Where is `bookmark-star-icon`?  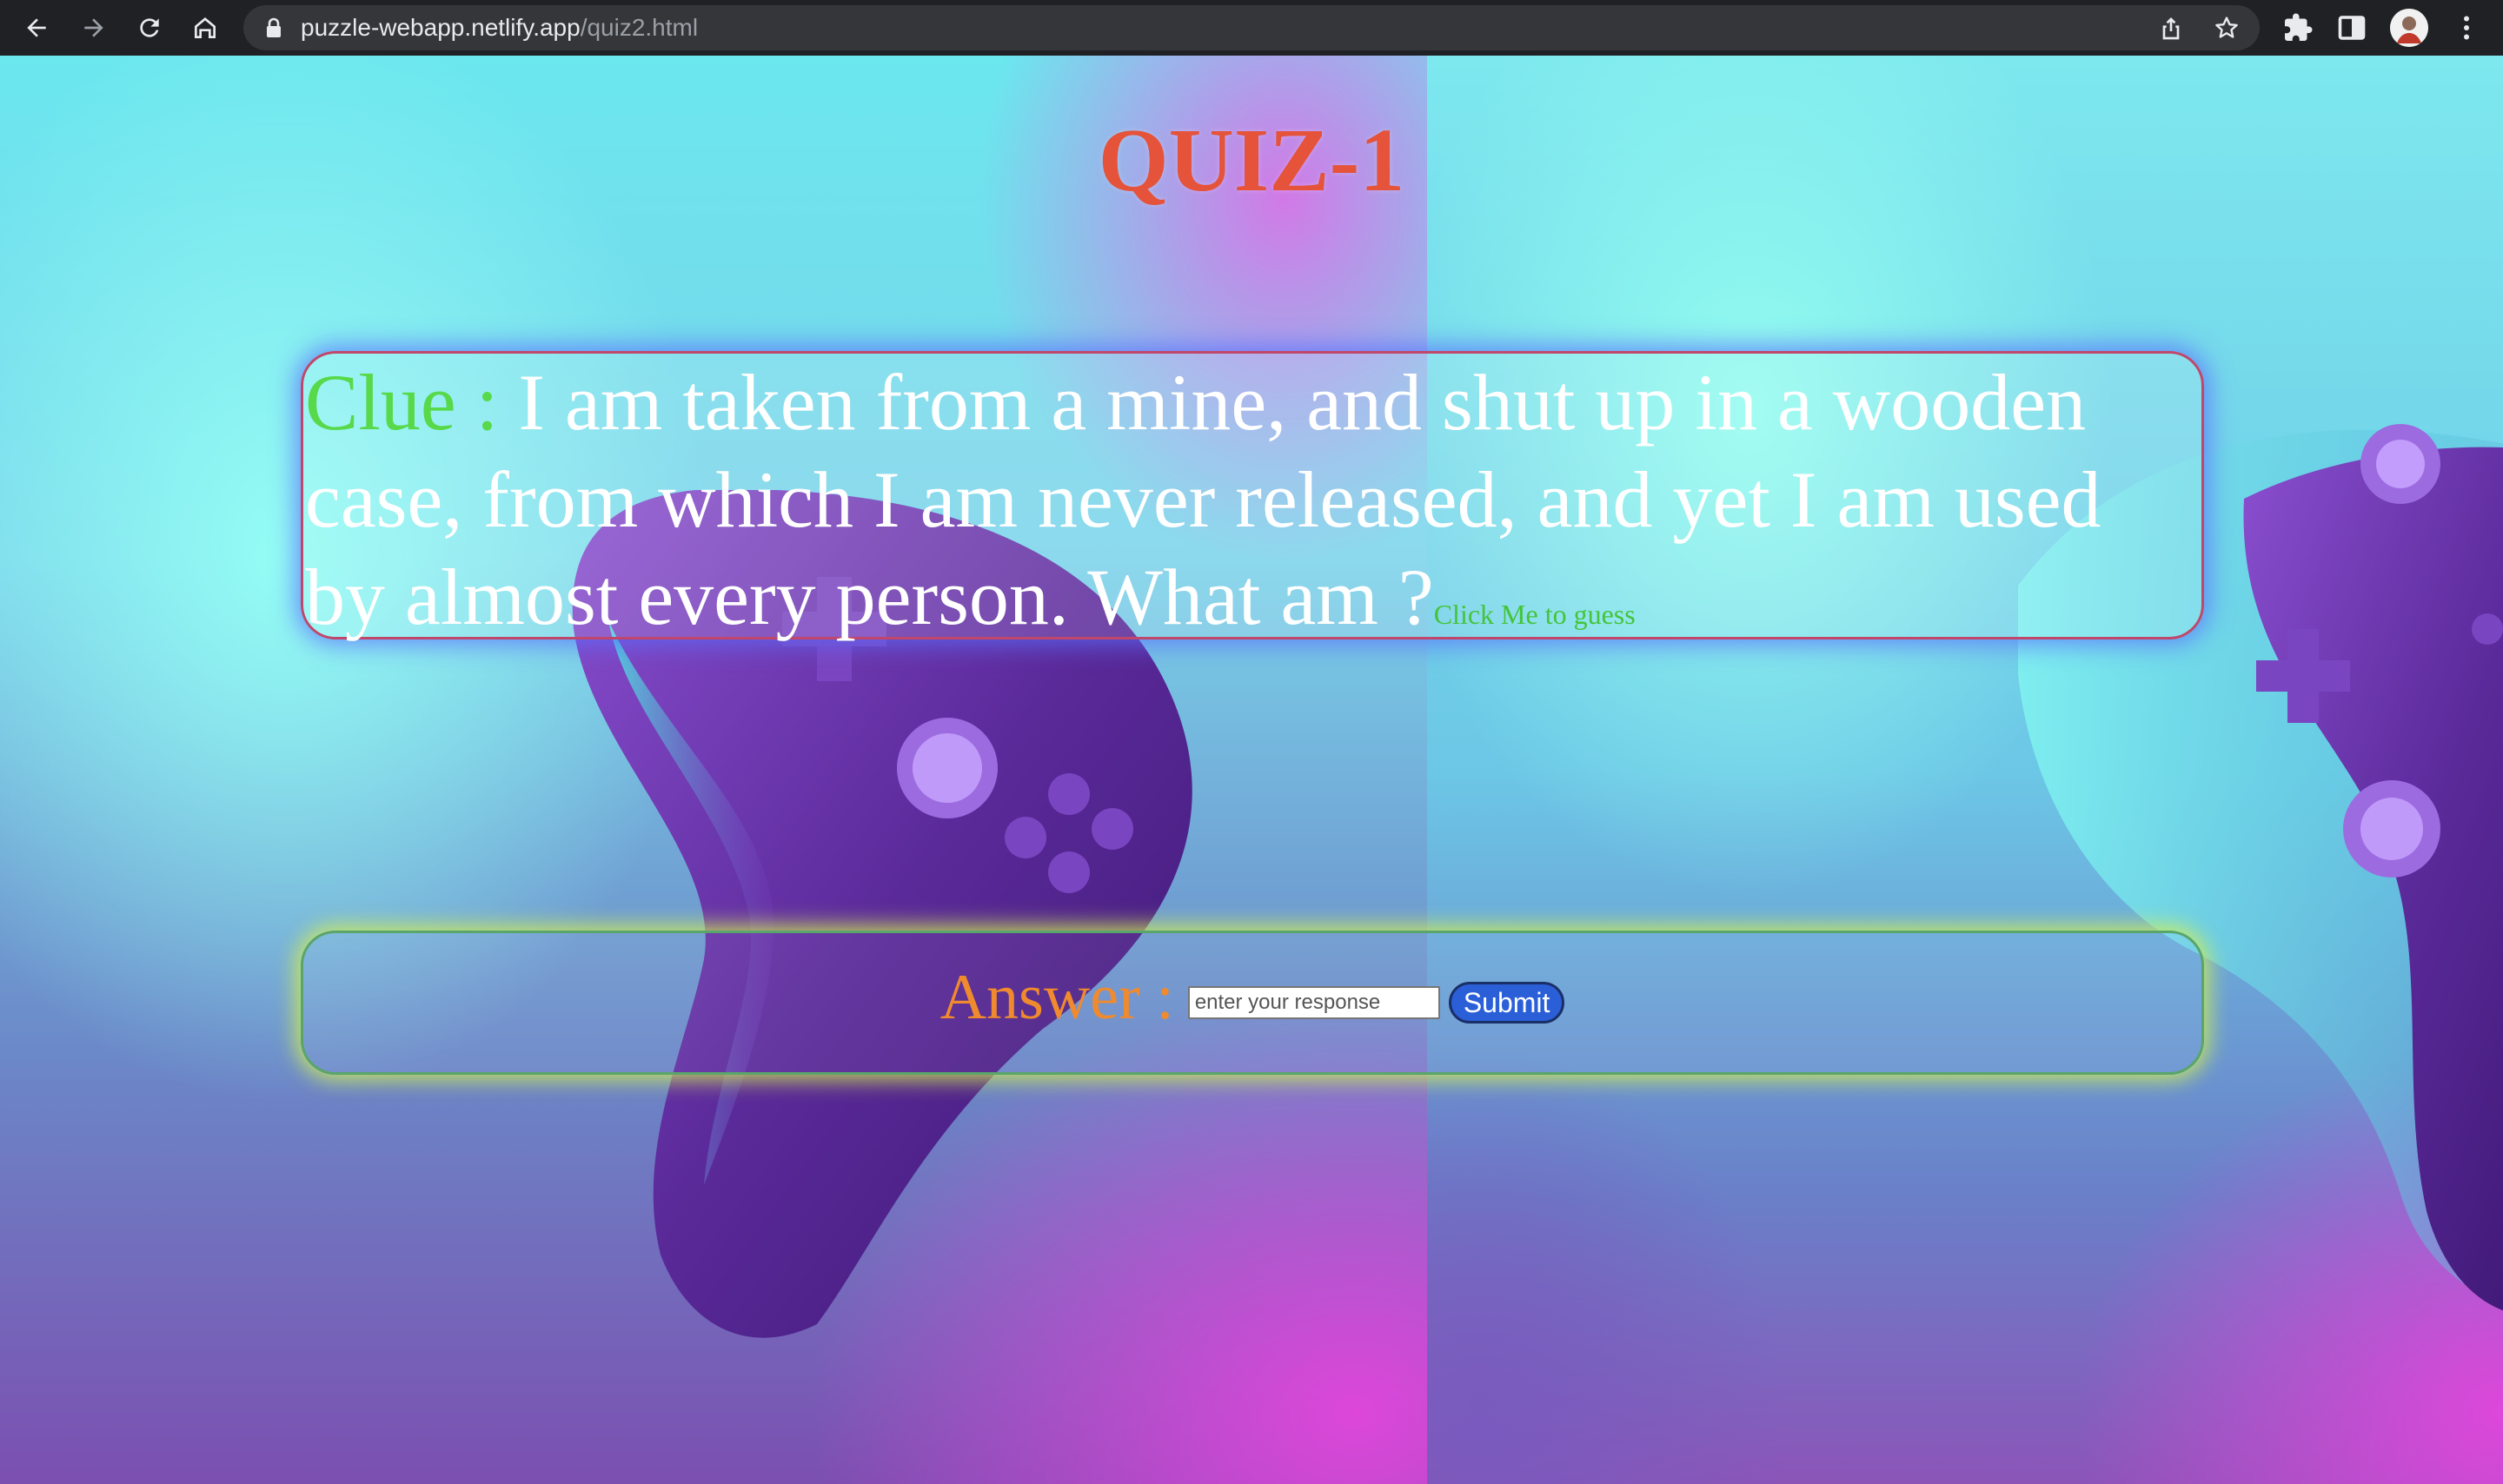 bookmark-star-icon is located at coordinates (2227, 28).